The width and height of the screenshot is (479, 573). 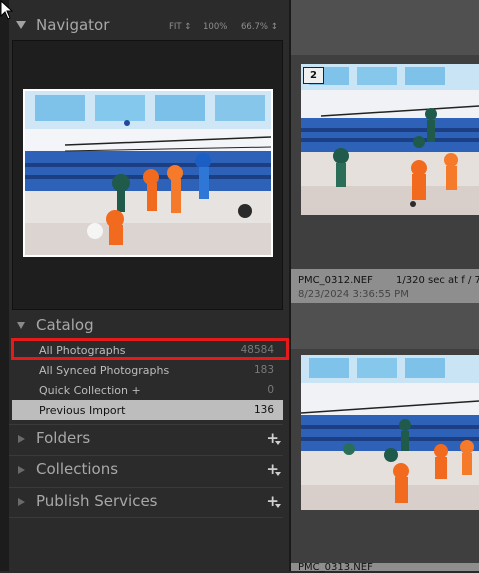 What do you see at coordinates (150, 349) in the screenshot?
I see `highlight-box` at bounding box center [150, 349].